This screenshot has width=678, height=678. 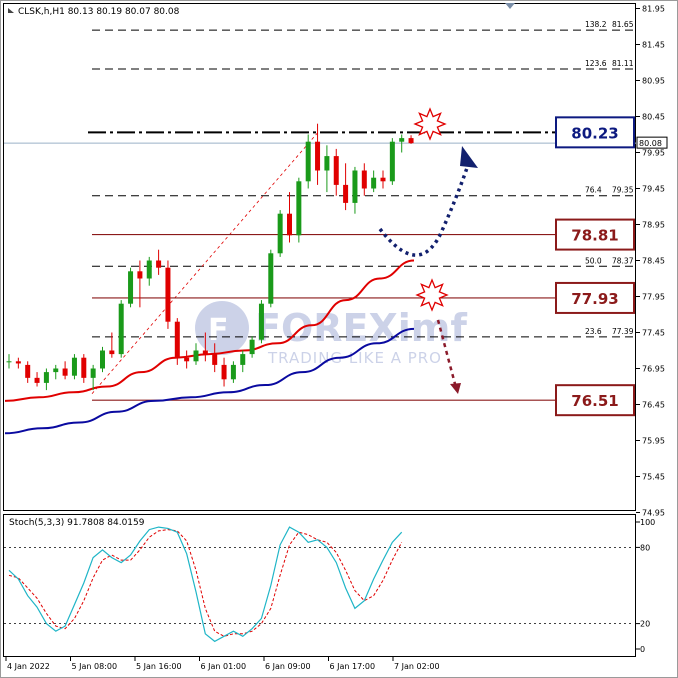 I want to click on symbol-header: CLSK,h,H1 80.13 80.19 80.07 80.08, so click(x=94, y=12).